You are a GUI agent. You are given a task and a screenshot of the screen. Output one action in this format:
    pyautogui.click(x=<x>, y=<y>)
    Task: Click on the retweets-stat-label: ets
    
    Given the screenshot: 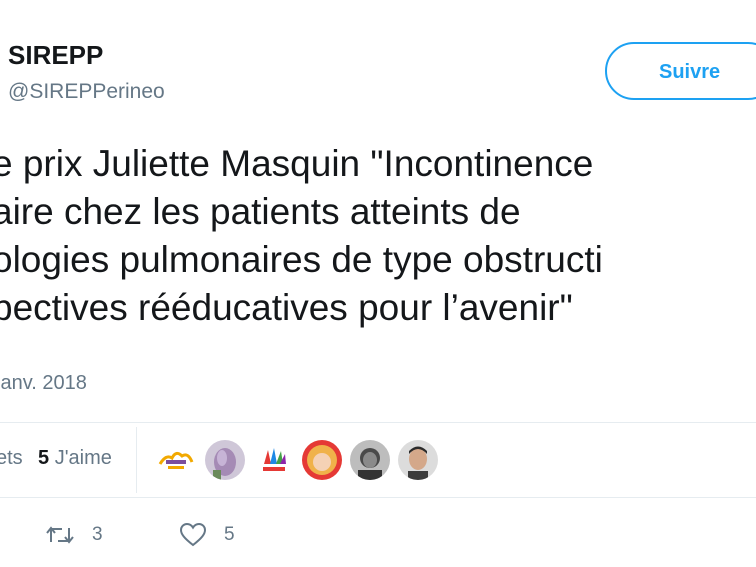 What is the action you would take?
    pyautogui.click(x=11, y=458)
    